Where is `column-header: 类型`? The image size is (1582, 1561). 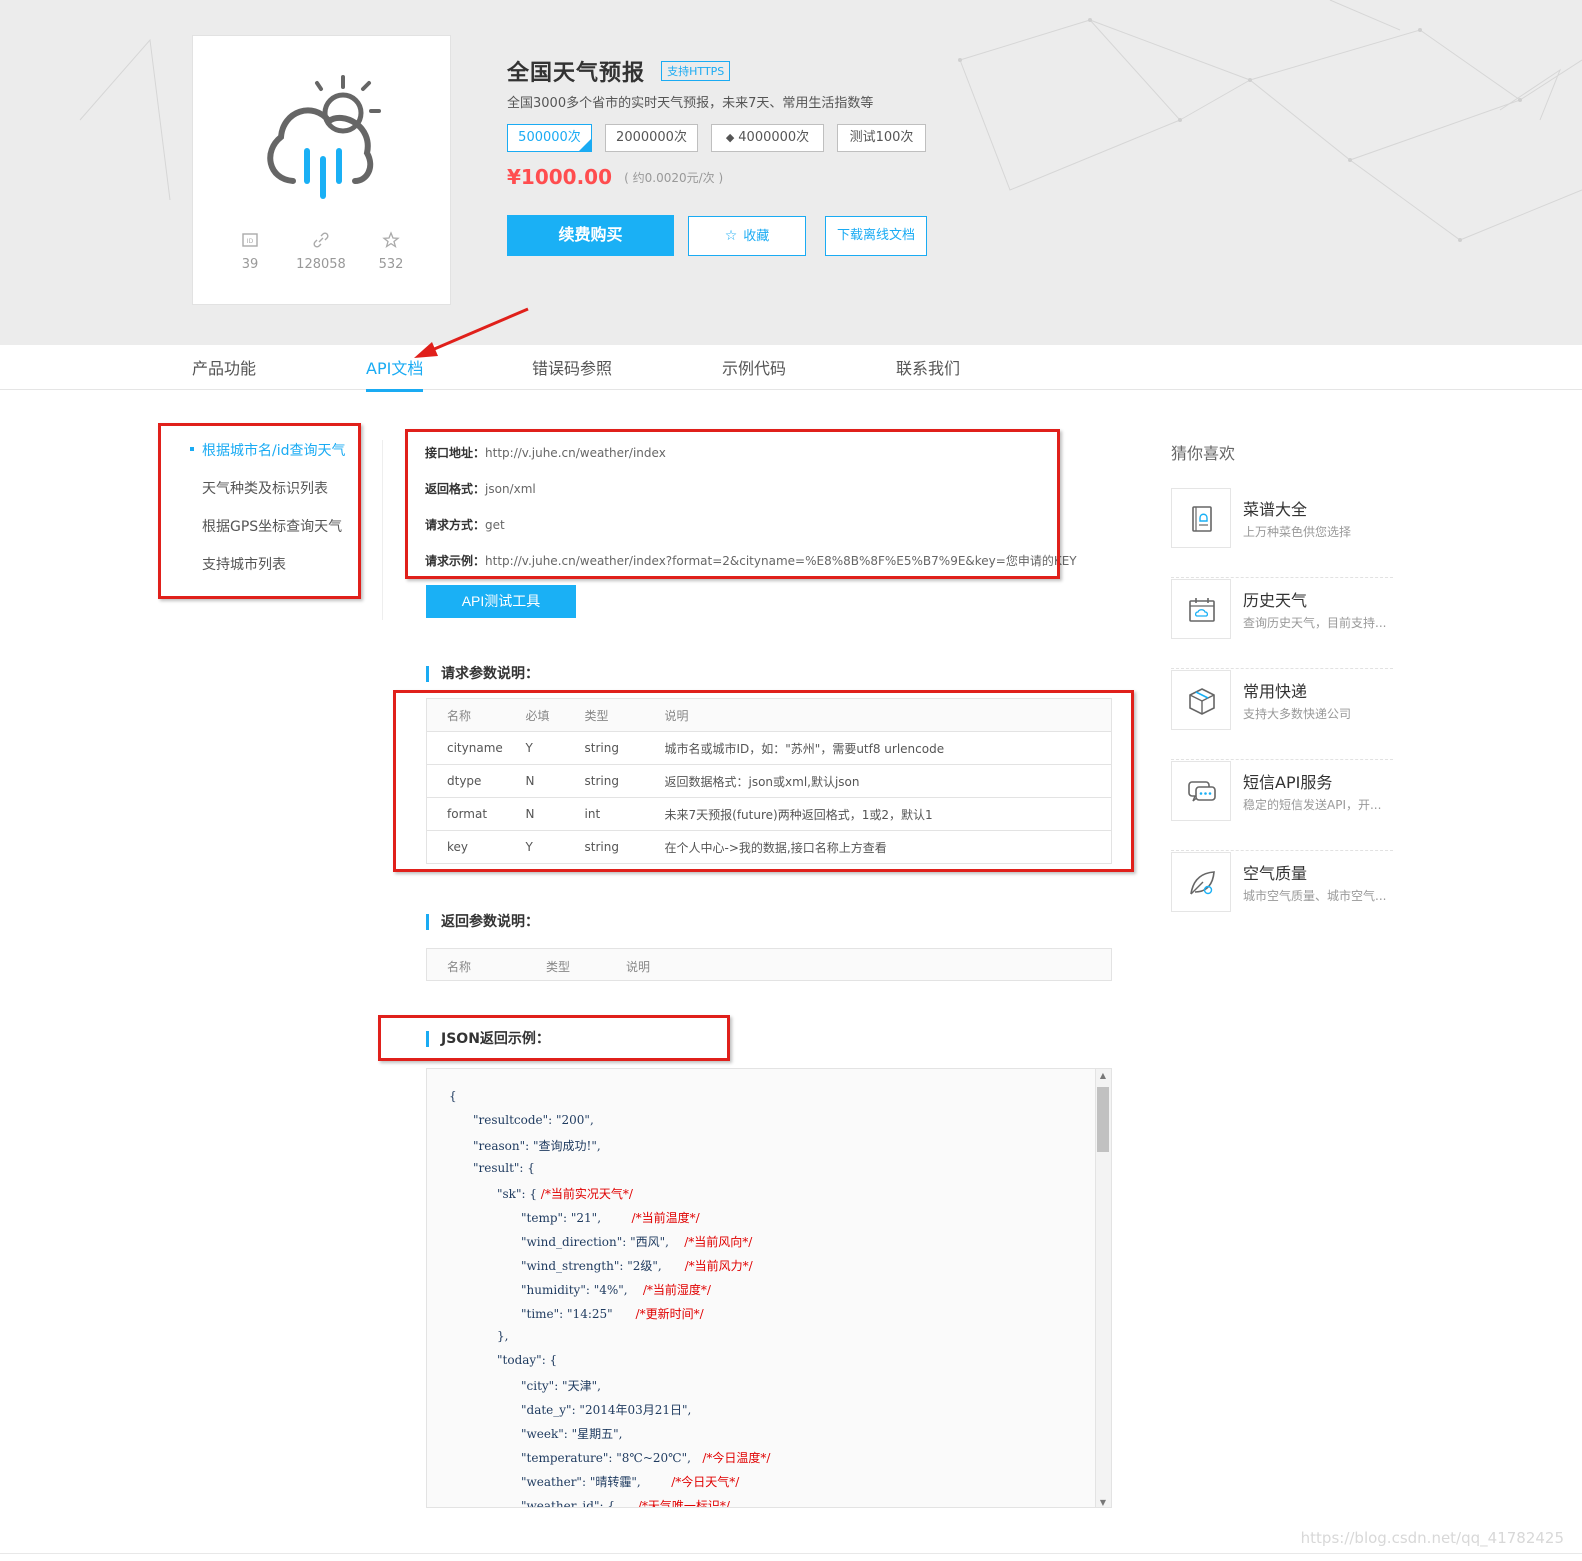 column-header: 类型 is located at coordinates (624, 715).